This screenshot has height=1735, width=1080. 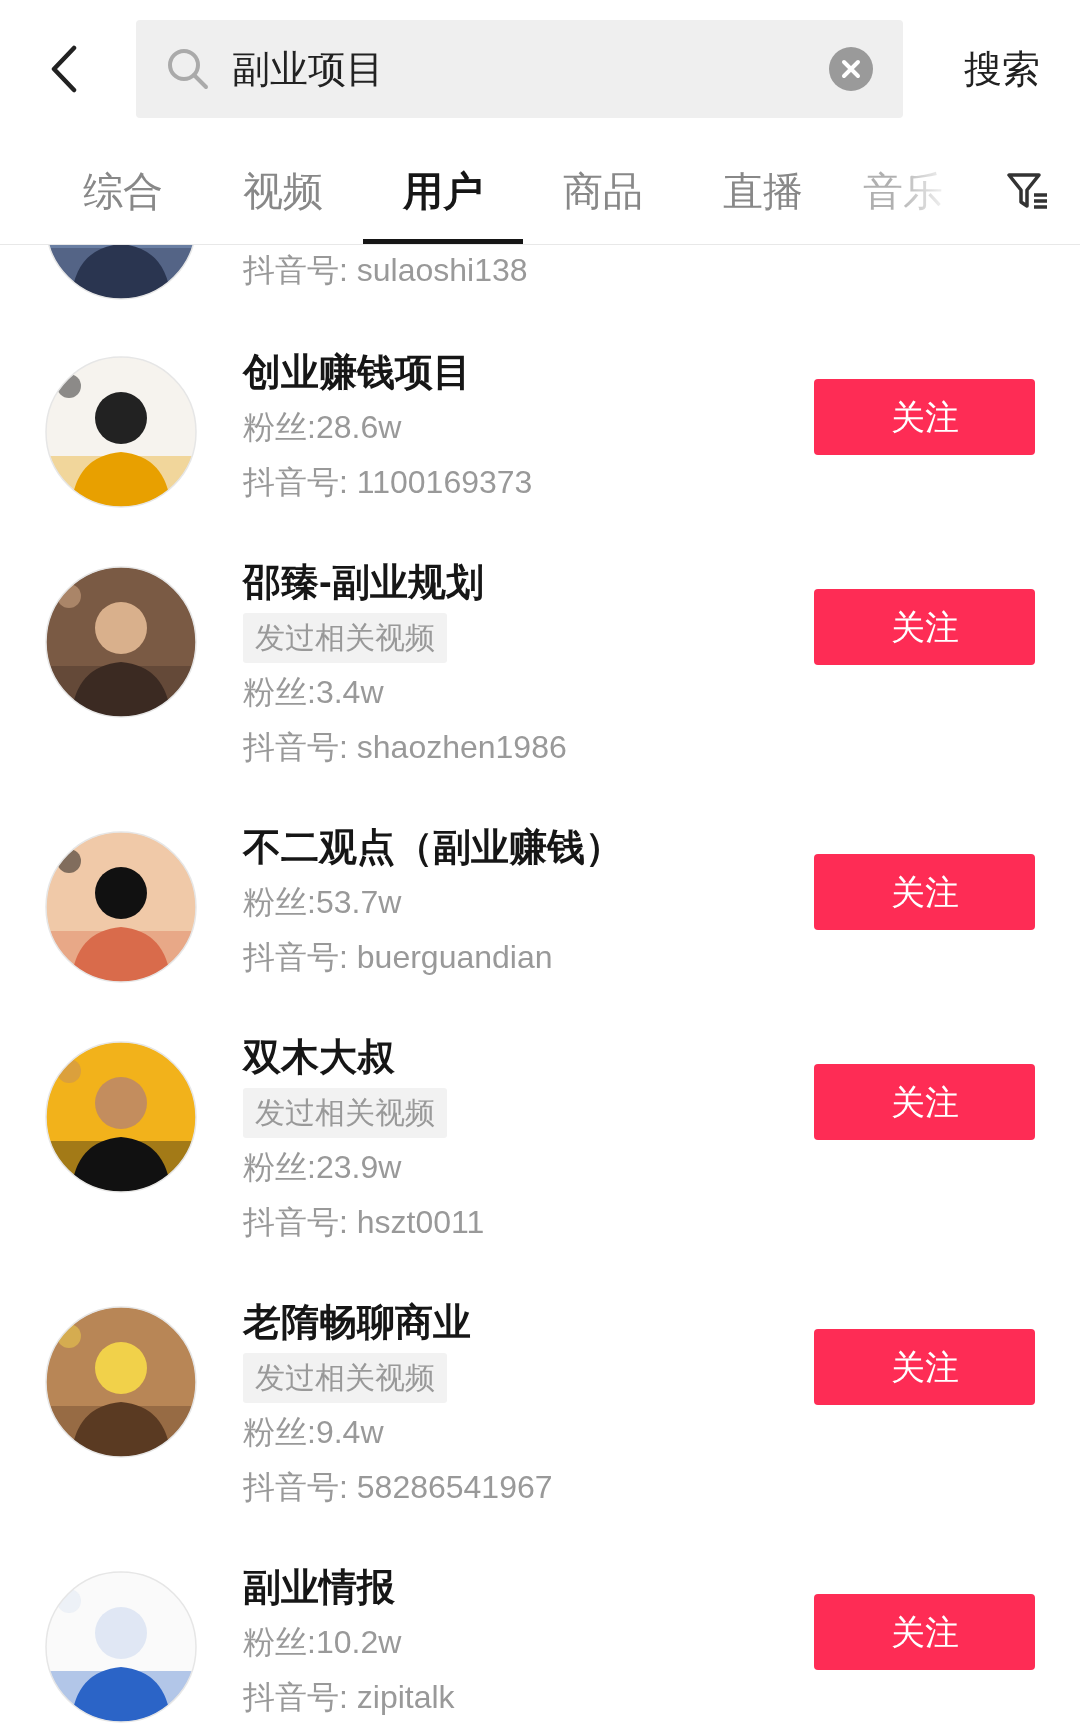 I want to click on tab: 用户, so click(x=443, y=191).